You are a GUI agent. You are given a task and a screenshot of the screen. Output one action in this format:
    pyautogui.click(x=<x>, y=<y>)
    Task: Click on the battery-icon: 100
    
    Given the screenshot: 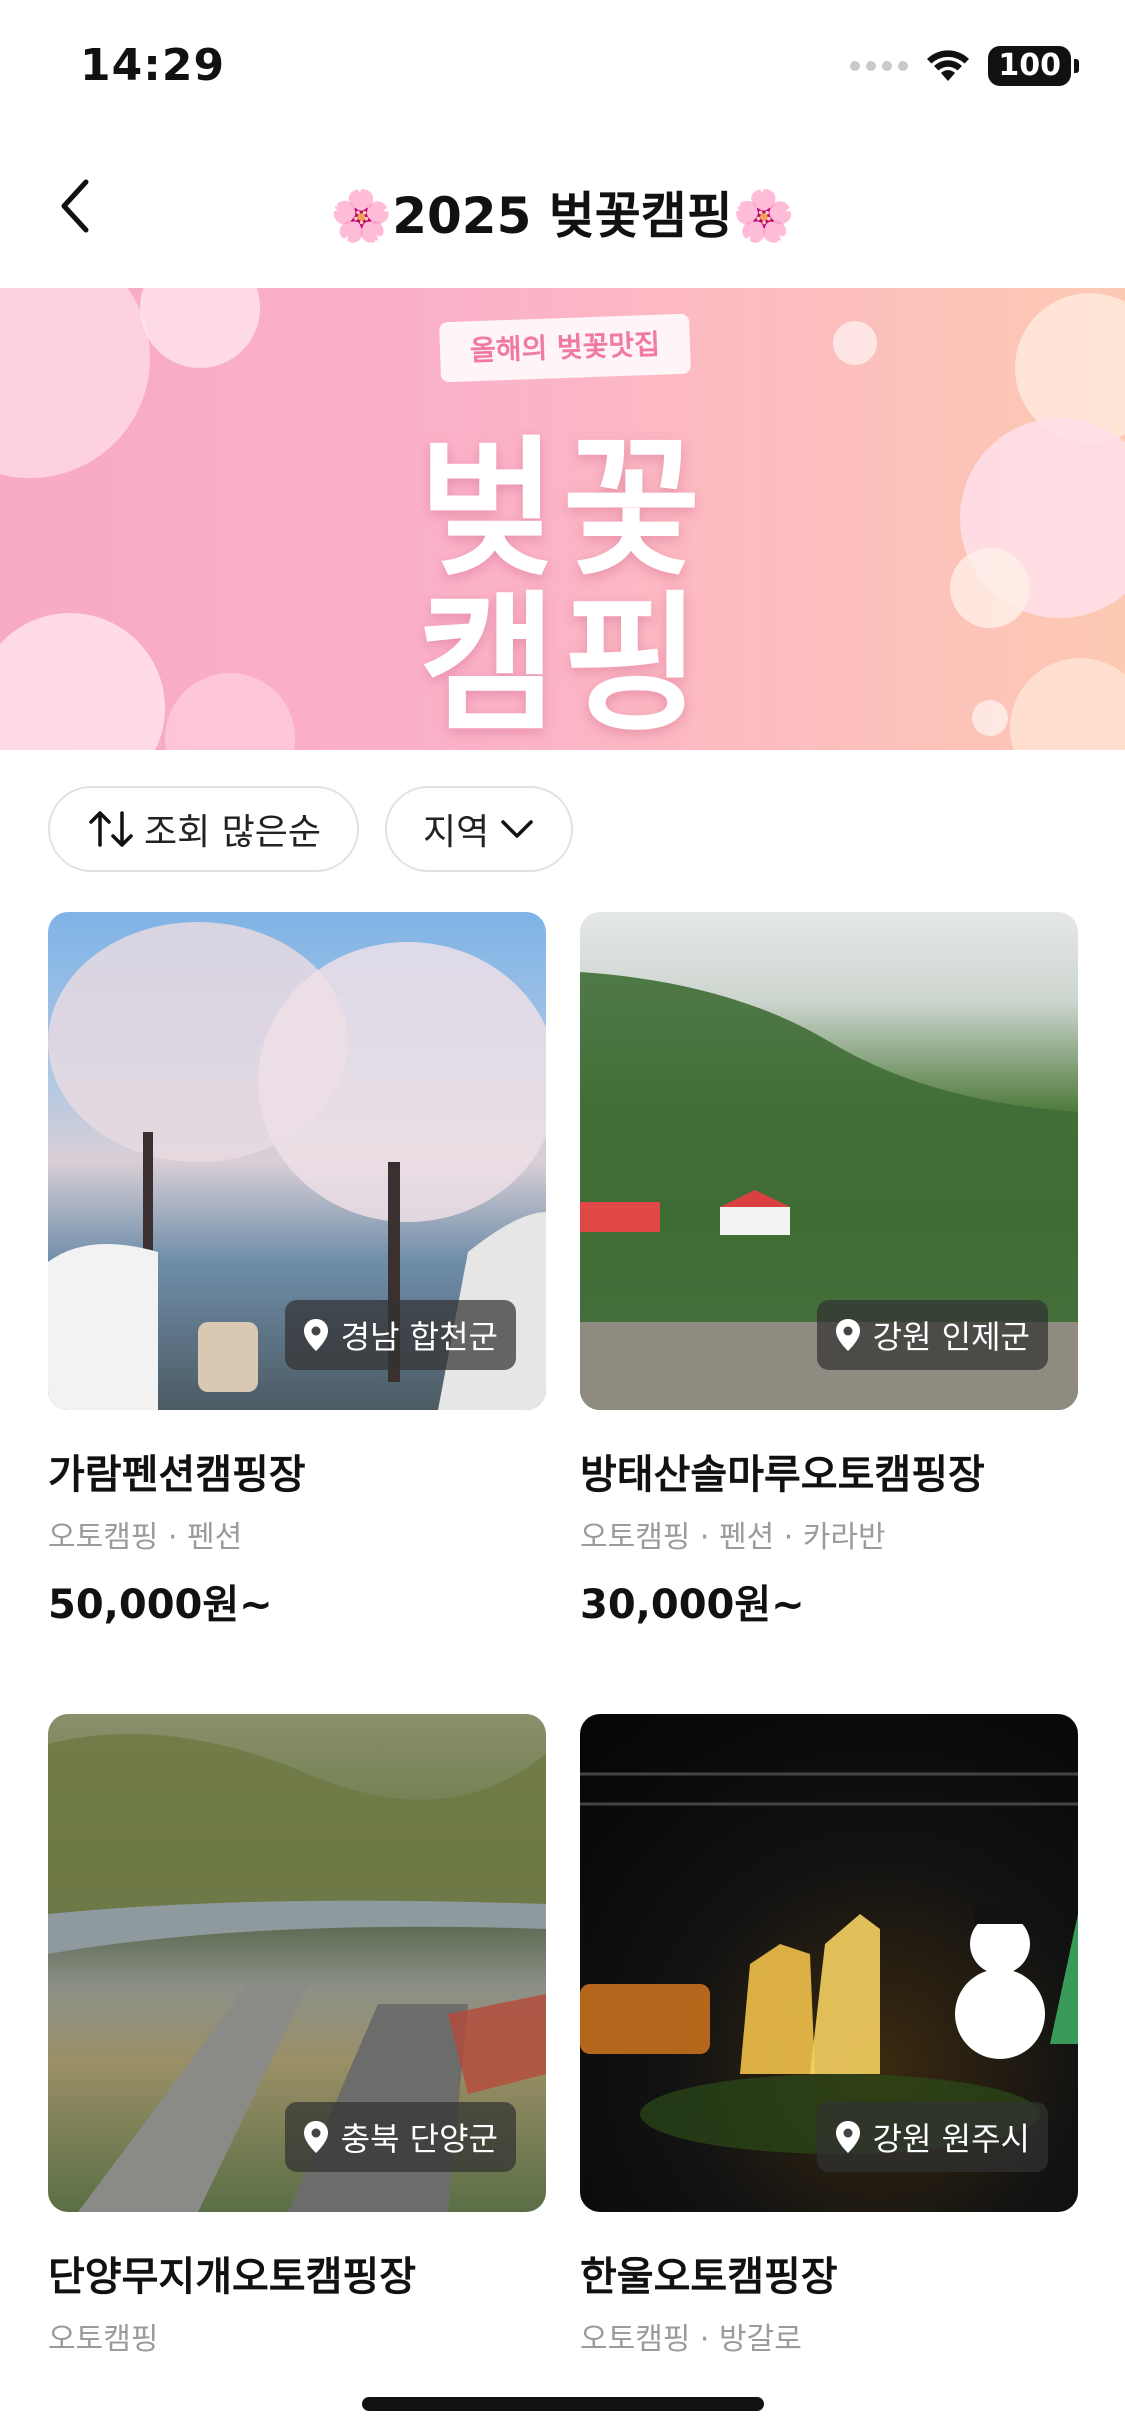 What is the action you would take?
    pyautogui.click(x=1033, y=66)
    